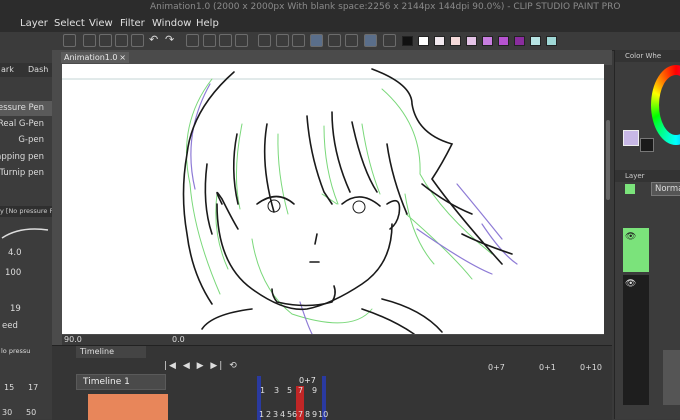  I want to click on brush-label: essure Pen, so click(22, 108).